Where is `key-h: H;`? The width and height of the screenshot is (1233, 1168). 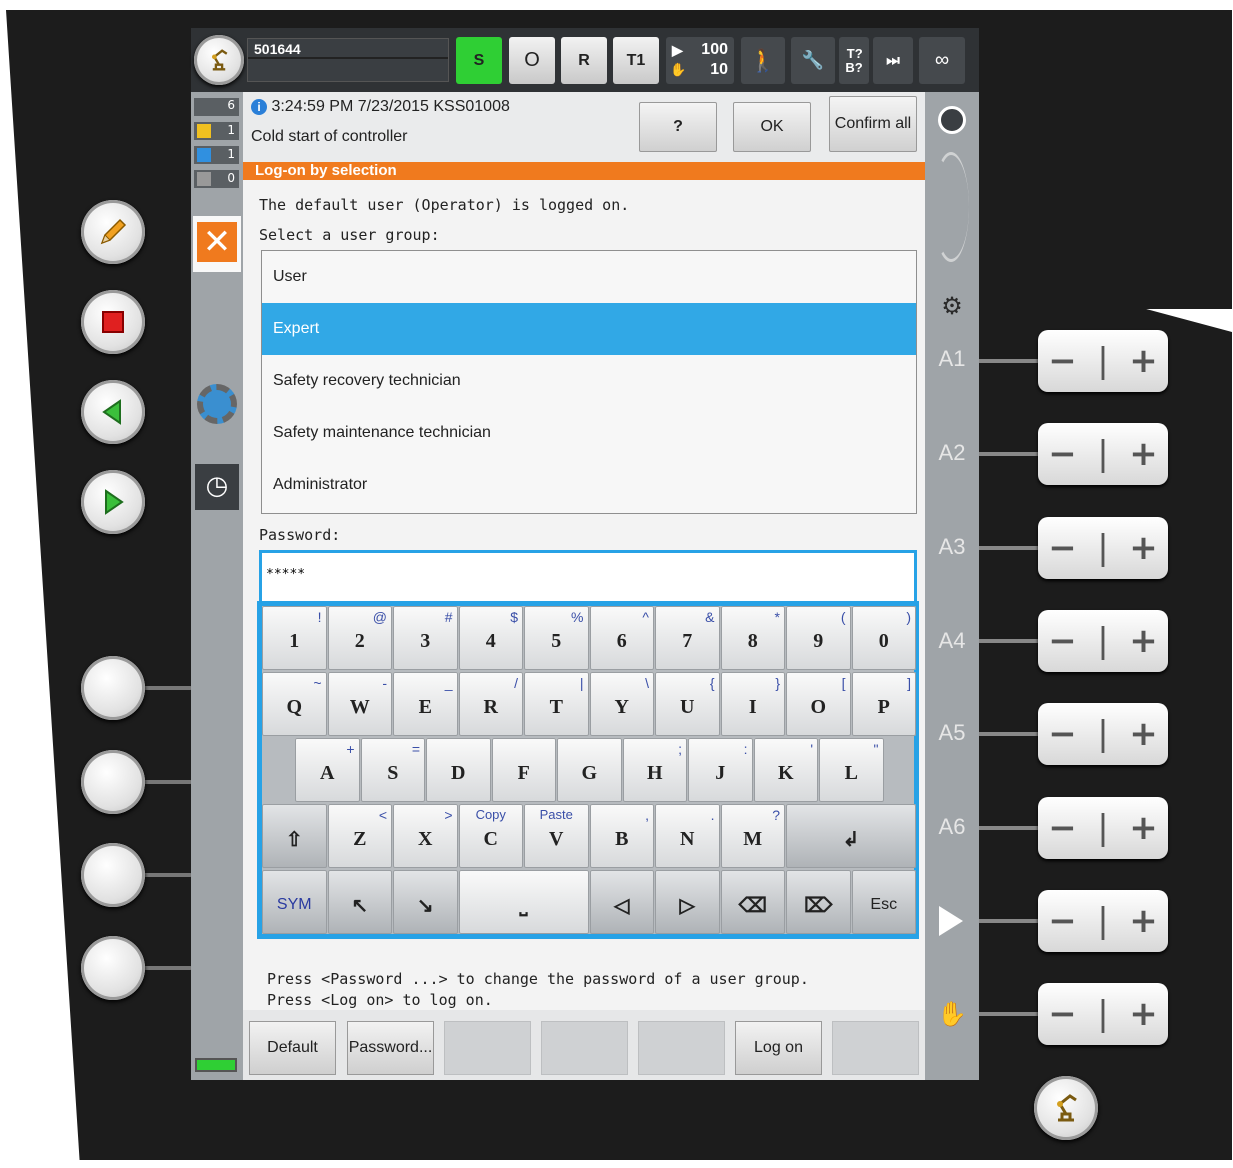
key-h: H; is located at coordinates (654, 770).